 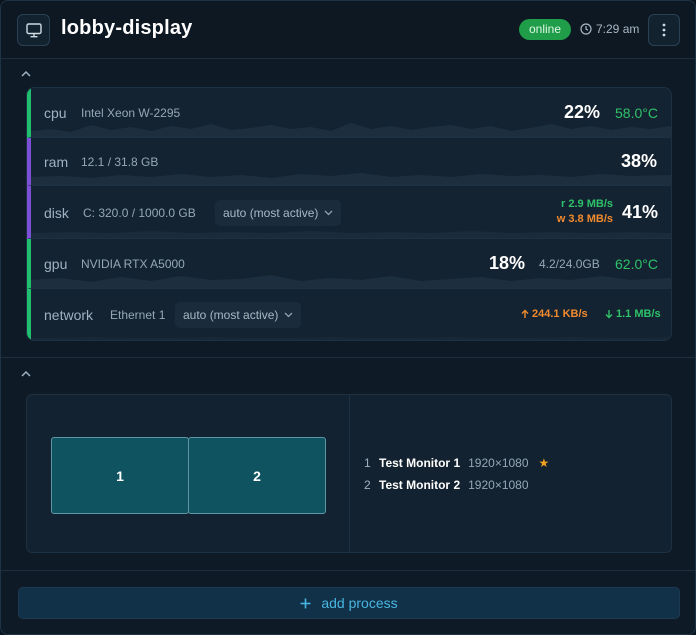 I want to click on cpu-usage: 22%, so click(x=582, y=112).